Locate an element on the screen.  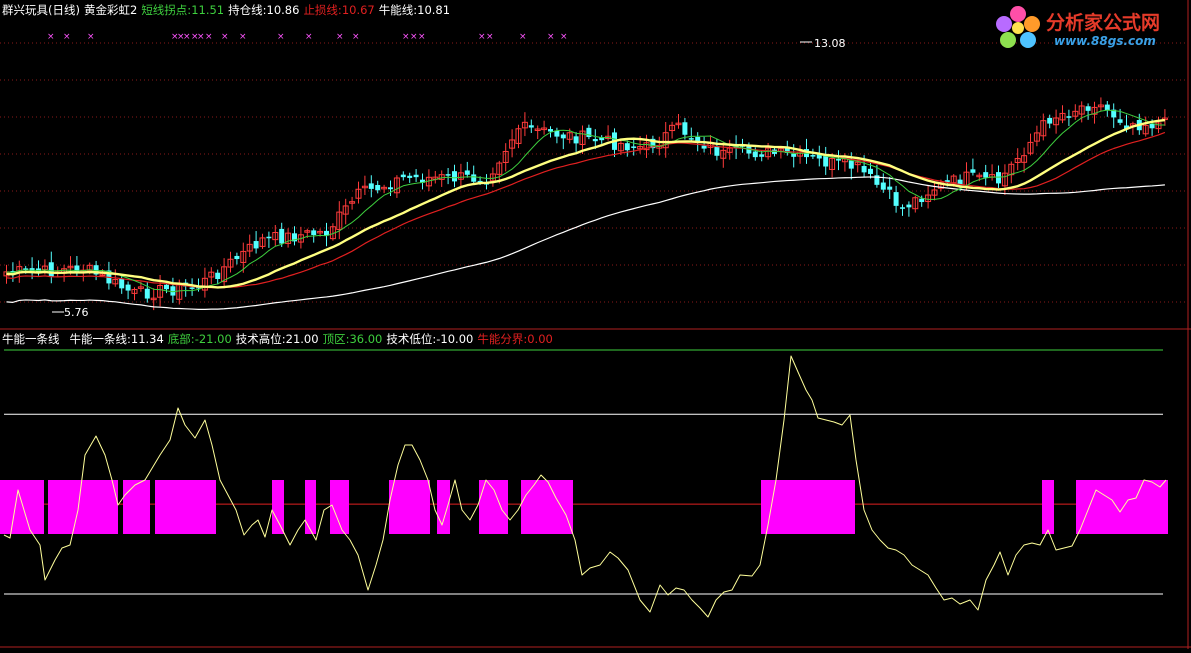
flower-logo-icon is located at coordinates (1018, 27).